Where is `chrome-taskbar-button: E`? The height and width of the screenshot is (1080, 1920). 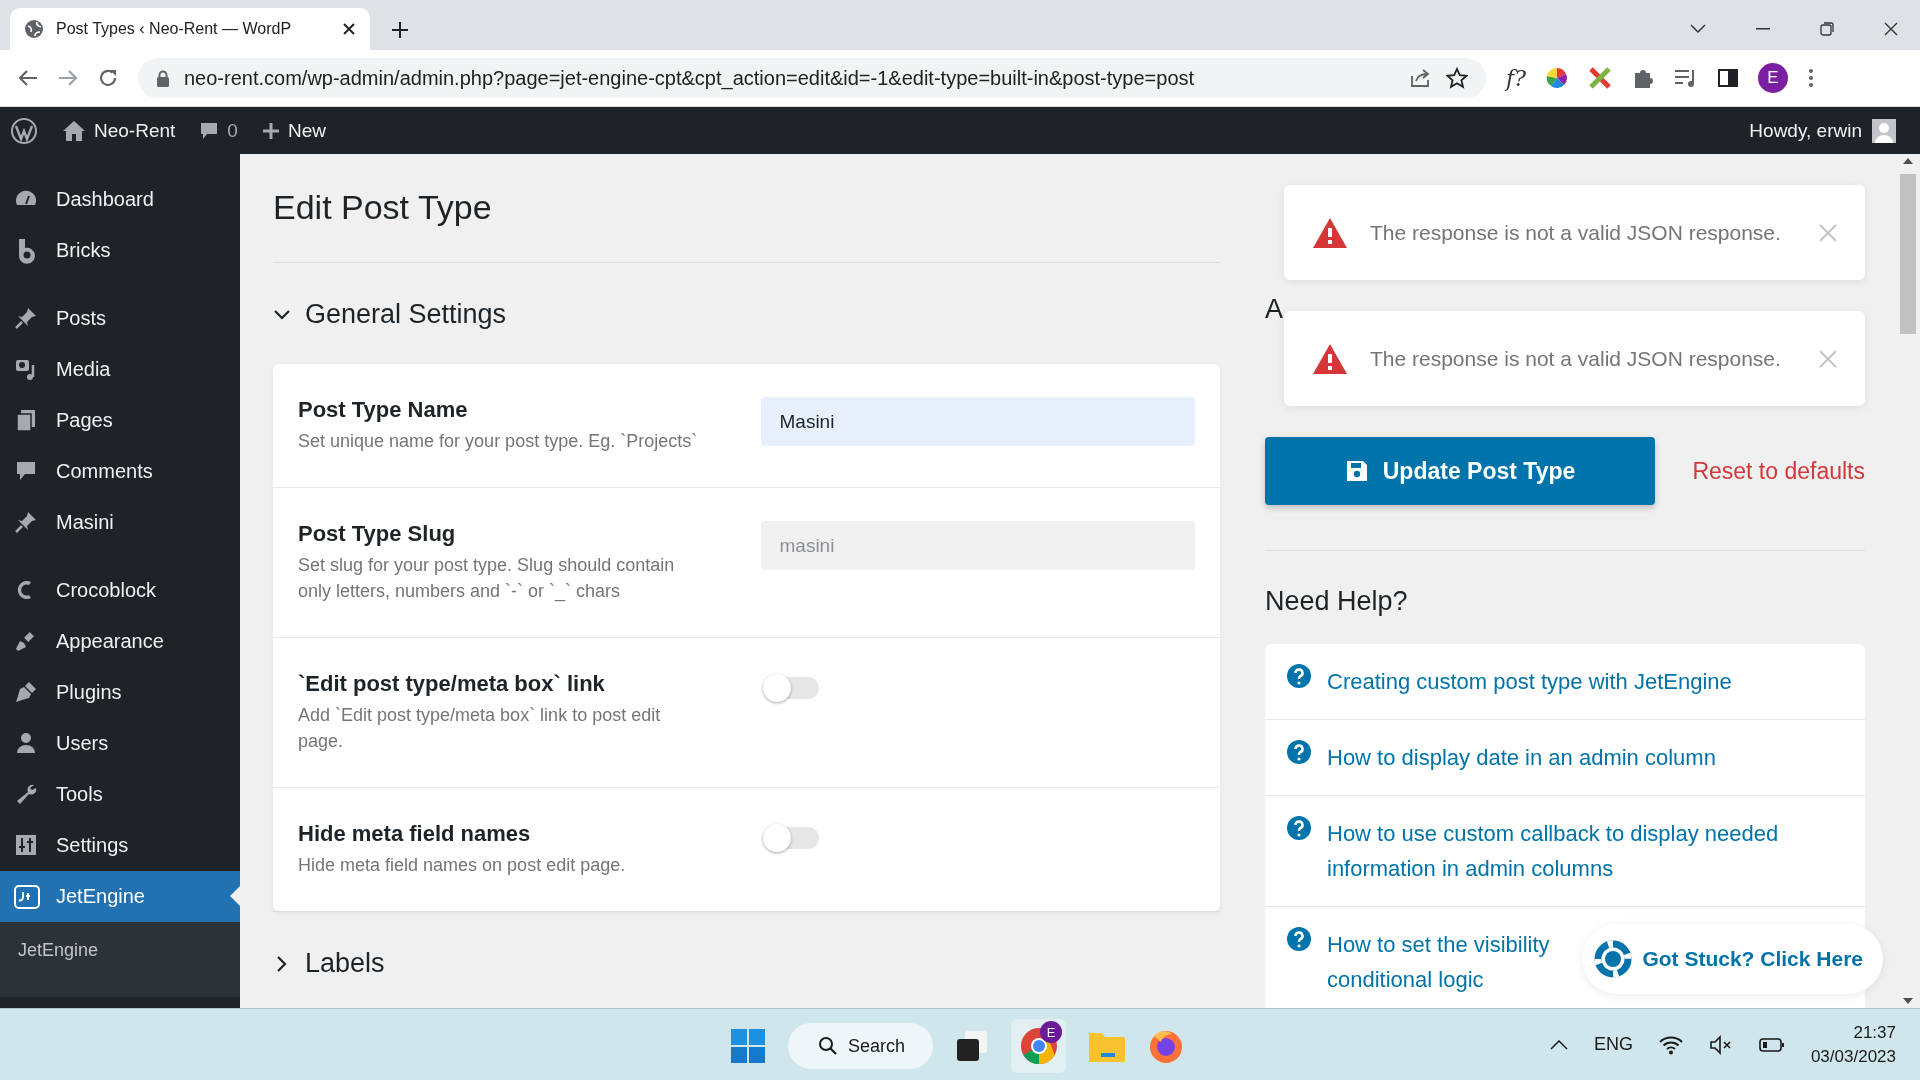 chrome-taskbar-button: E is located at coordinates (1038, 1046).